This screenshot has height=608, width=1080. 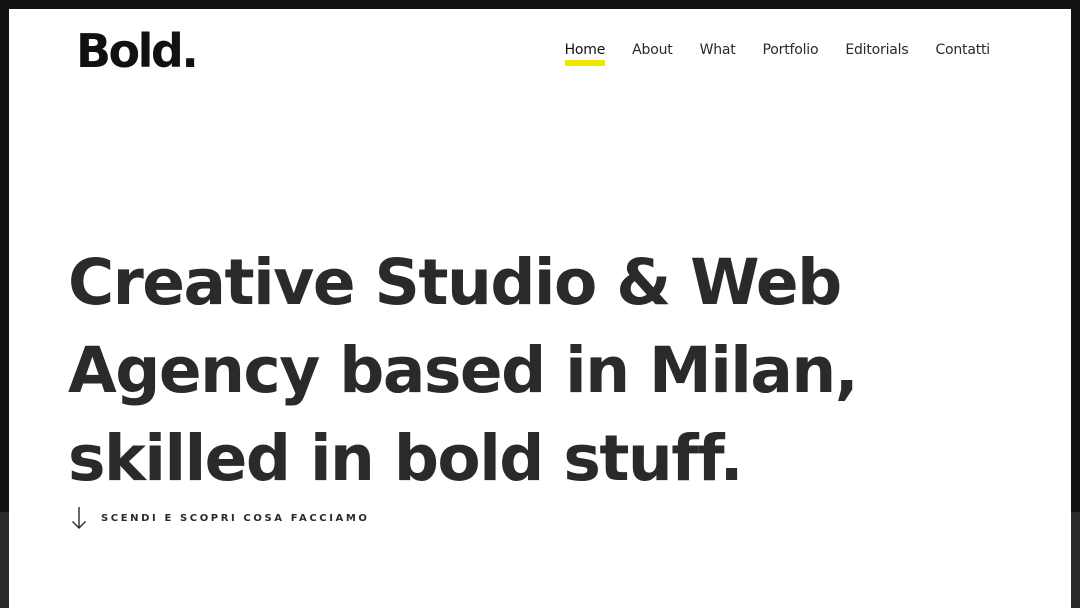 I want to click on nav-item-home: Home, so click(x=585, y=52).